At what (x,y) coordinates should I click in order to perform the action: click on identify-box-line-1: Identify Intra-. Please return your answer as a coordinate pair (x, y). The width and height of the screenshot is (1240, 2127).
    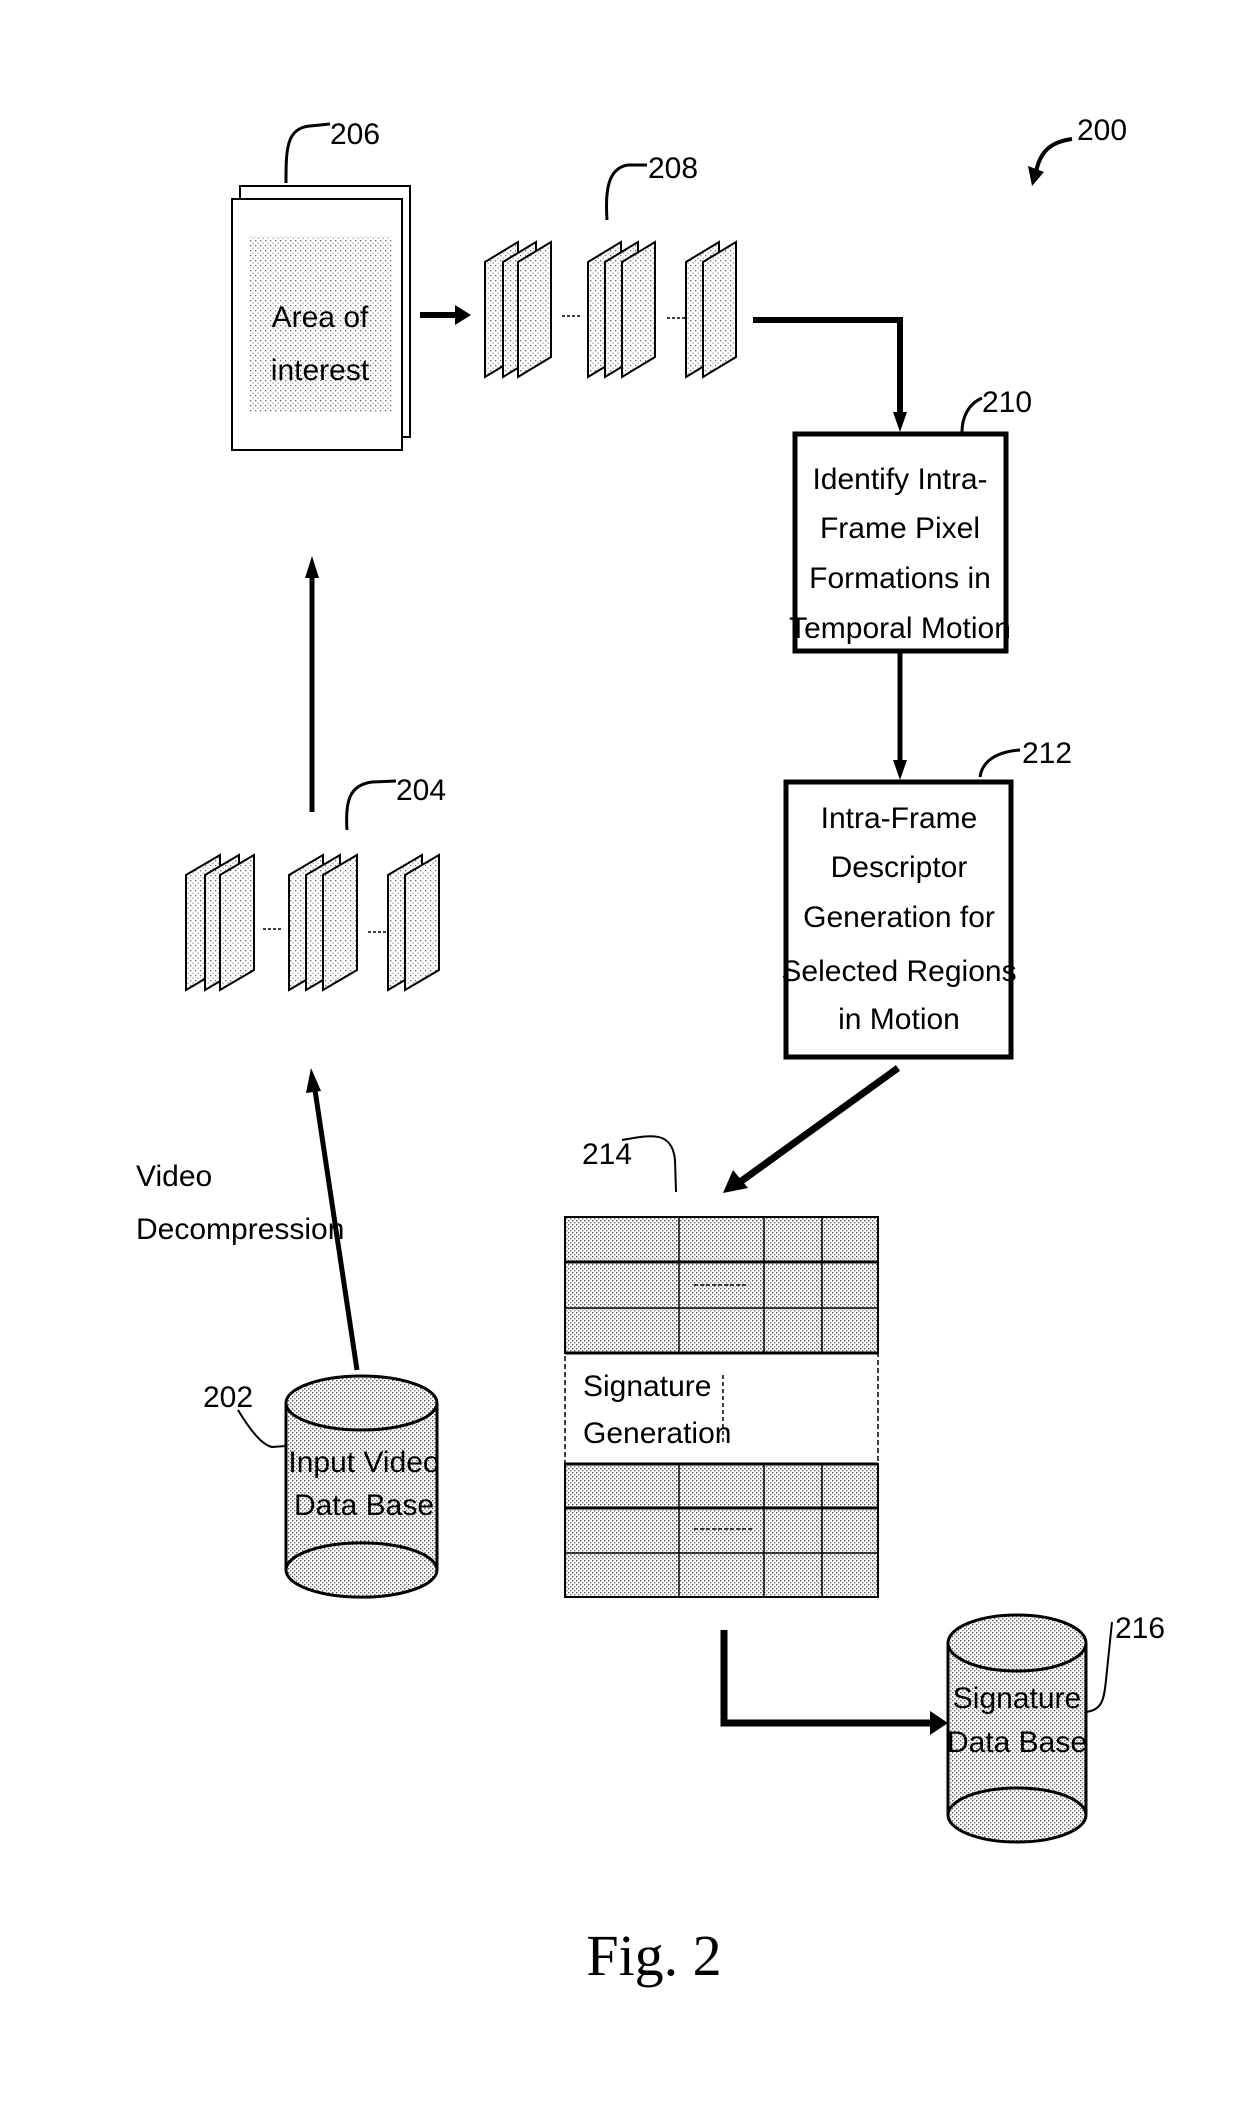
    Looking at the image, I should click on (899, 479).